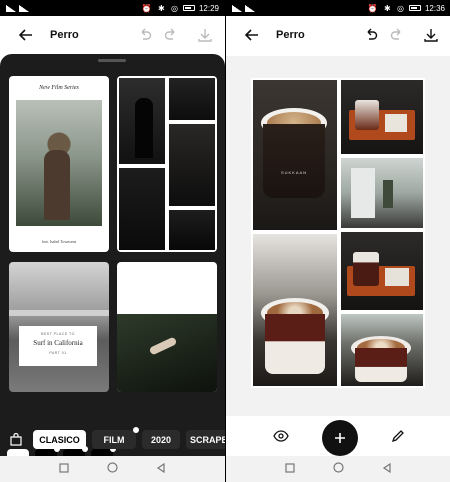 Image resolution: width=450 pixels, height=482 pixels. I want to click on category-chip-clasico: CLASICO, so click(59, 439).